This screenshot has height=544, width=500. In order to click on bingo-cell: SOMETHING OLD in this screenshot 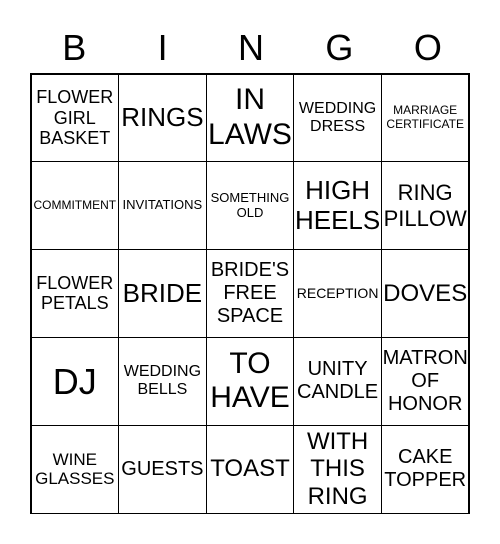, I will do `click(250, 206)`.